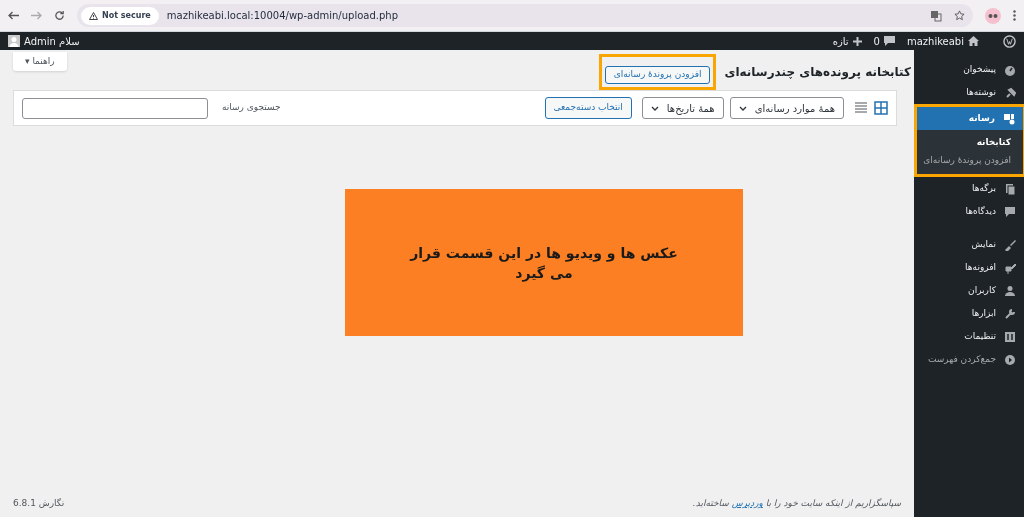  I want to click on site-link: mazhikeabi, so click(942, 41).